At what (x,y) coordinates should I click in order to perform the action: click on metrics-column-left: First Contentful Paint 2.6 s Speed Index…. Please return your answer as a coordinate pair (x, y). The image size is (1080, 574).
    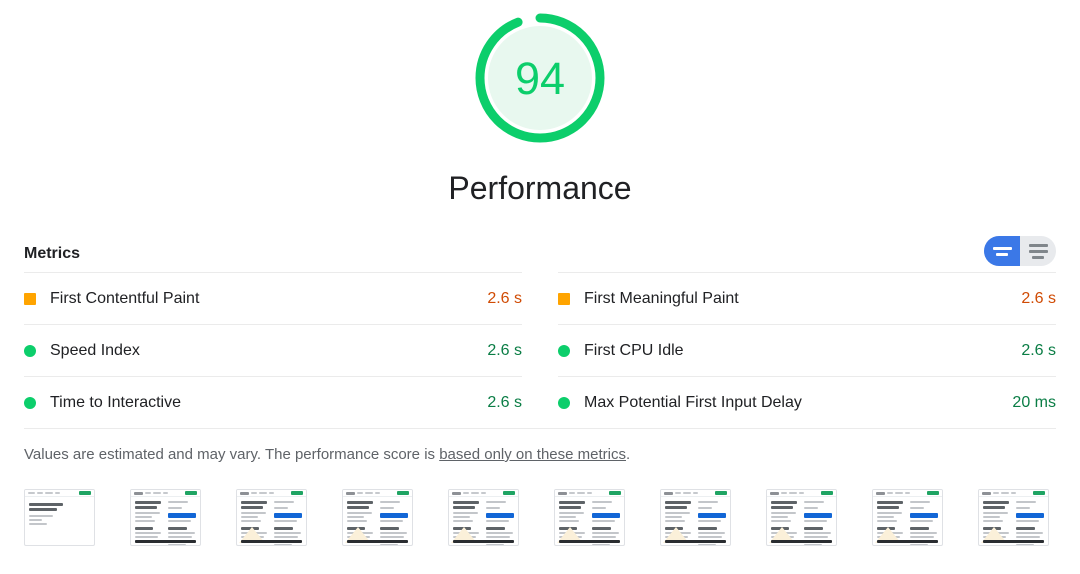
    Looking at the image, I should click on (273, 350).